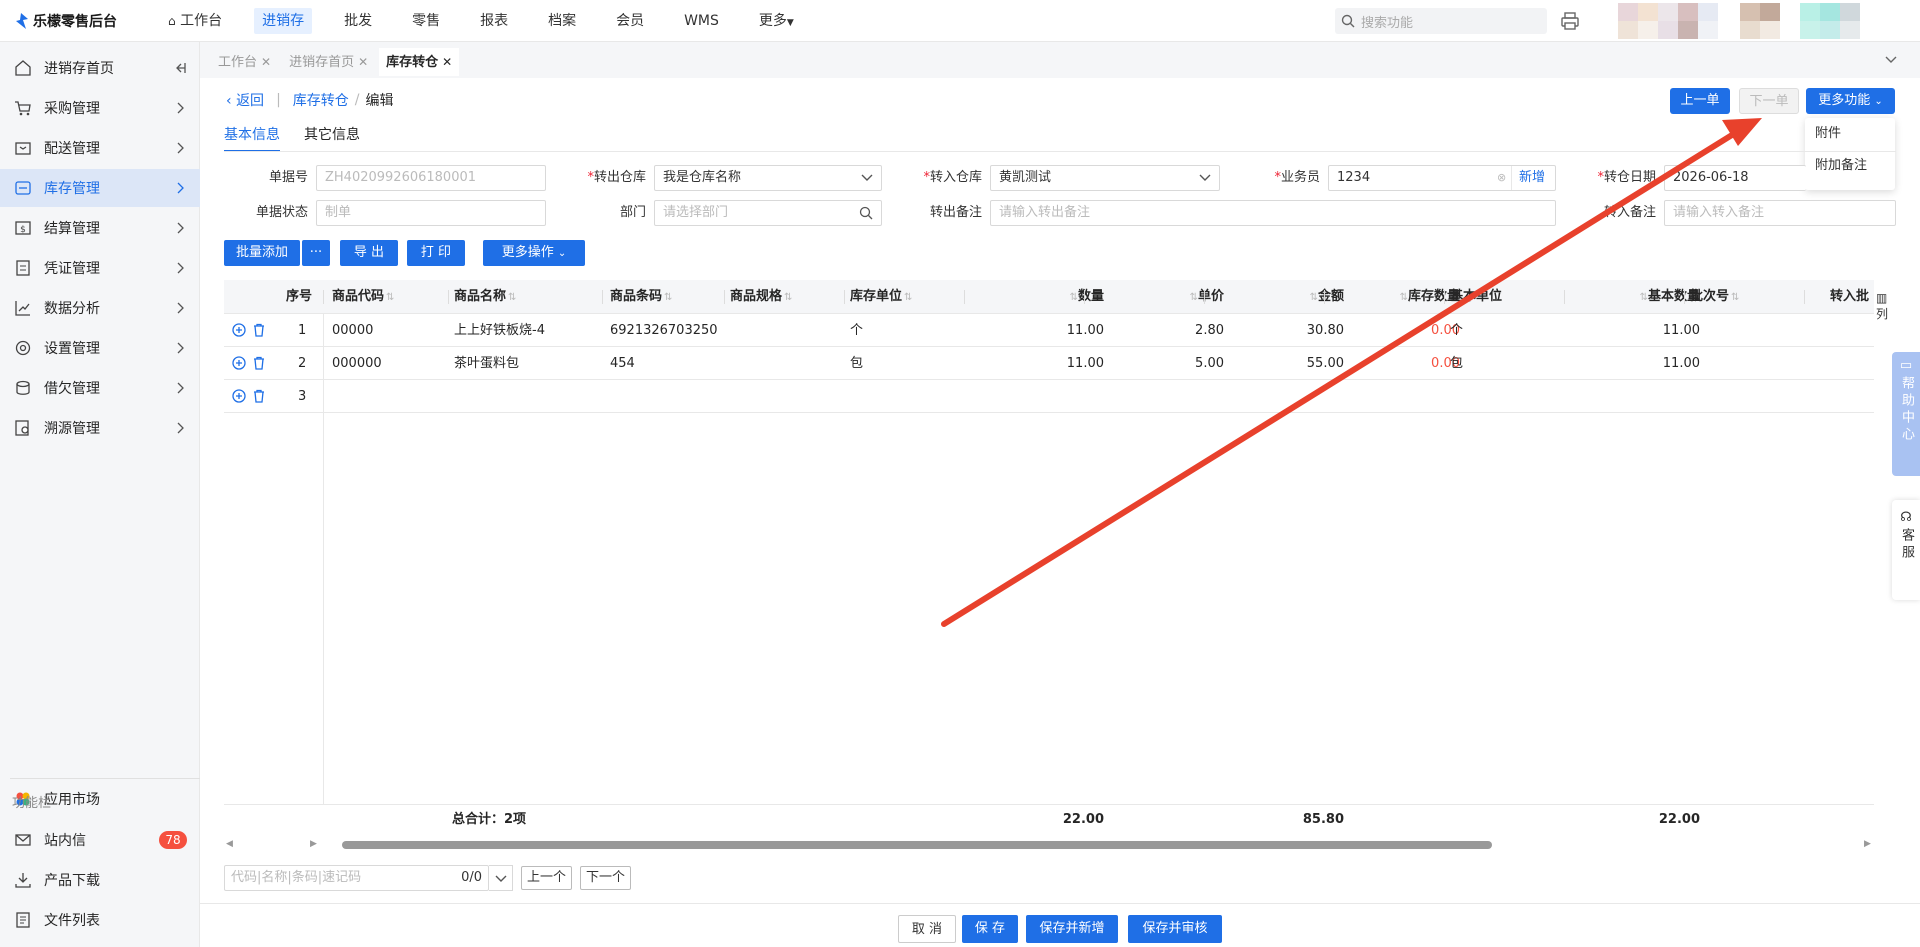 Image resolution: width=1920 pixels, height=947 pixels. What do you see at coordinates (1891, 60) in the screenshot?
I see `chevron-down-icon` at bounding box center [1891, 60].